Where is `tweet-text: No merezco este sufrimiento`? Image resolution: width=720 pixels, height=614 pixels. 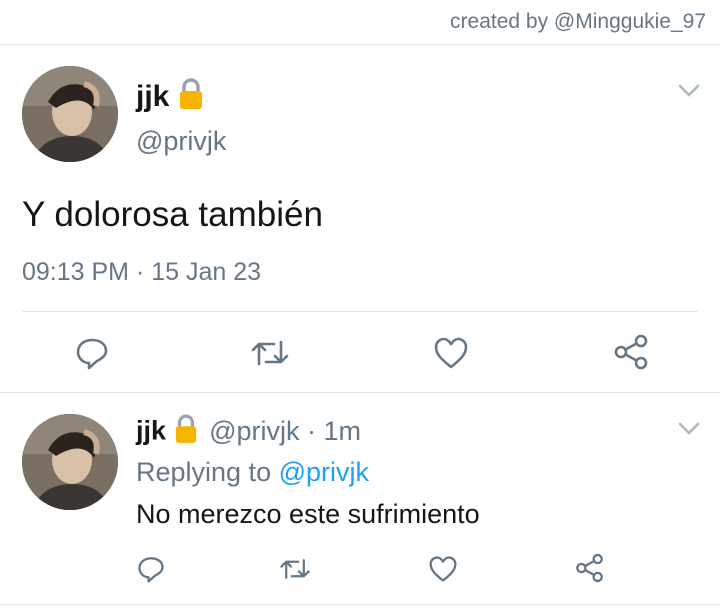 tweet-text: No merezco este sufrimiento is located at coordinates (308, 514).